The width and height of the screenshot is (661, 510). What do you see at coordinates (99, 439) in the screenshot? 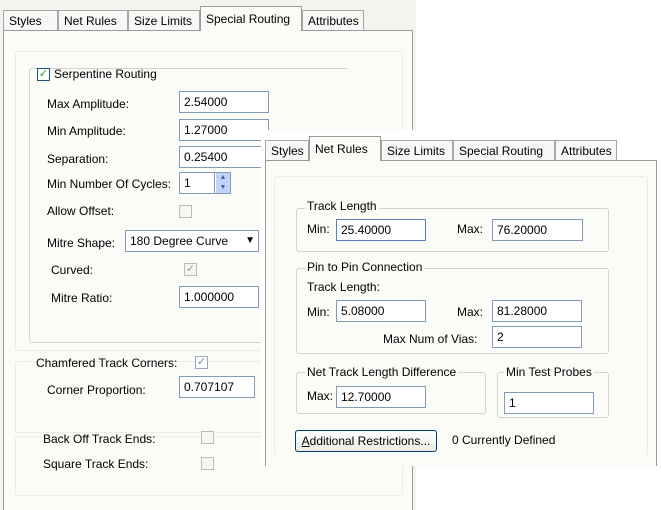
I see `back-off-label: Back Off Track Ends:` at bounding box center [99, 439].